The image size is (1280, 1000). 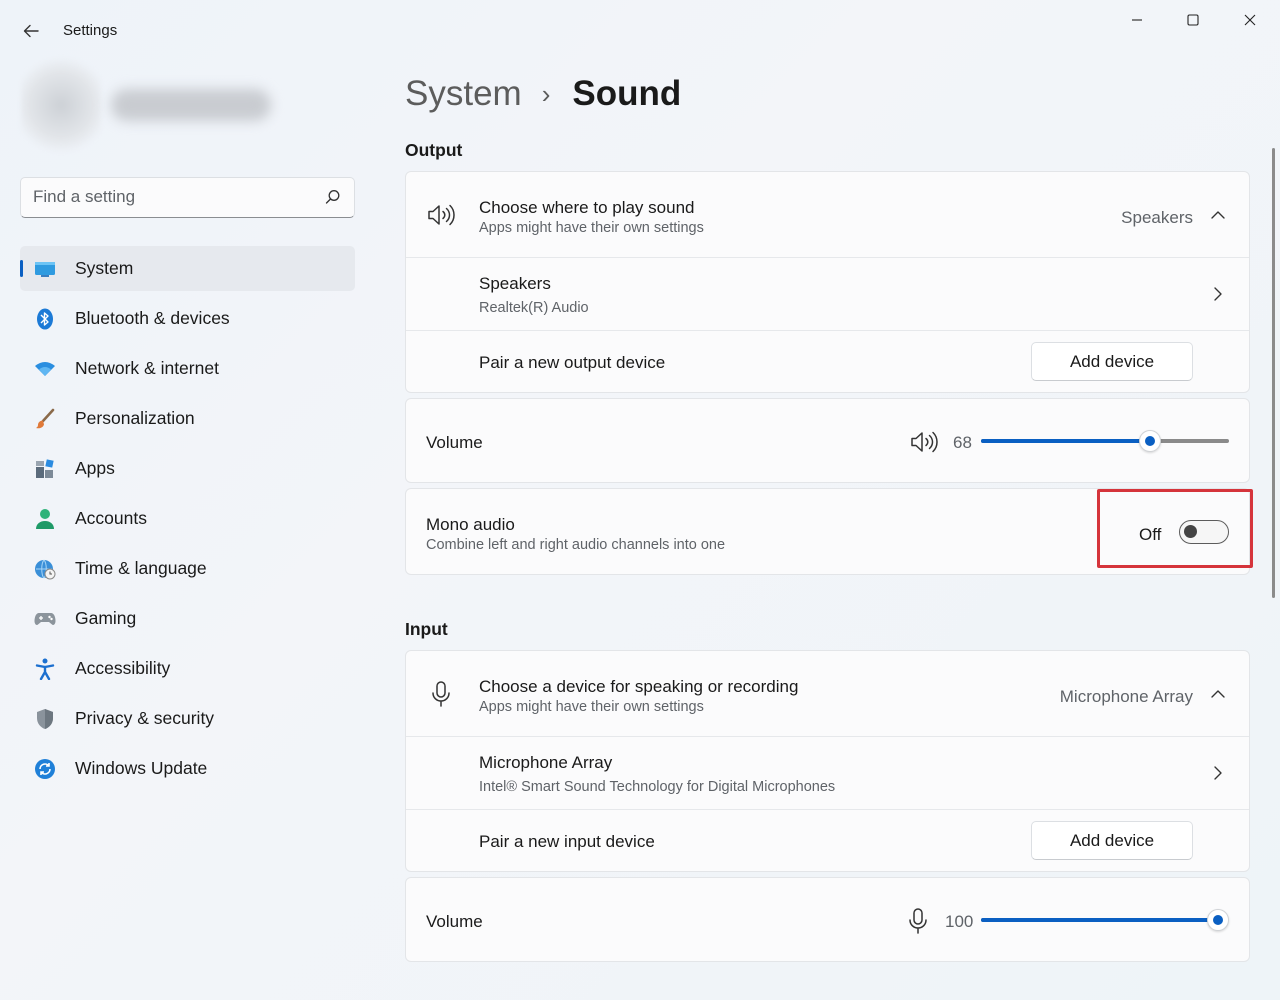 I want to click on mono-audio-state: Off, so click(x=1150, y=534).